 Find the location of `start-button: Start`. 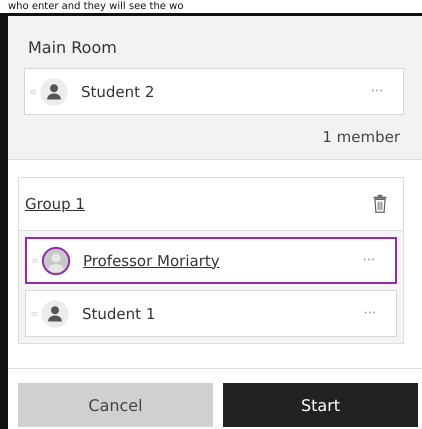

start-button: Start is located at coordinates (320, 405).